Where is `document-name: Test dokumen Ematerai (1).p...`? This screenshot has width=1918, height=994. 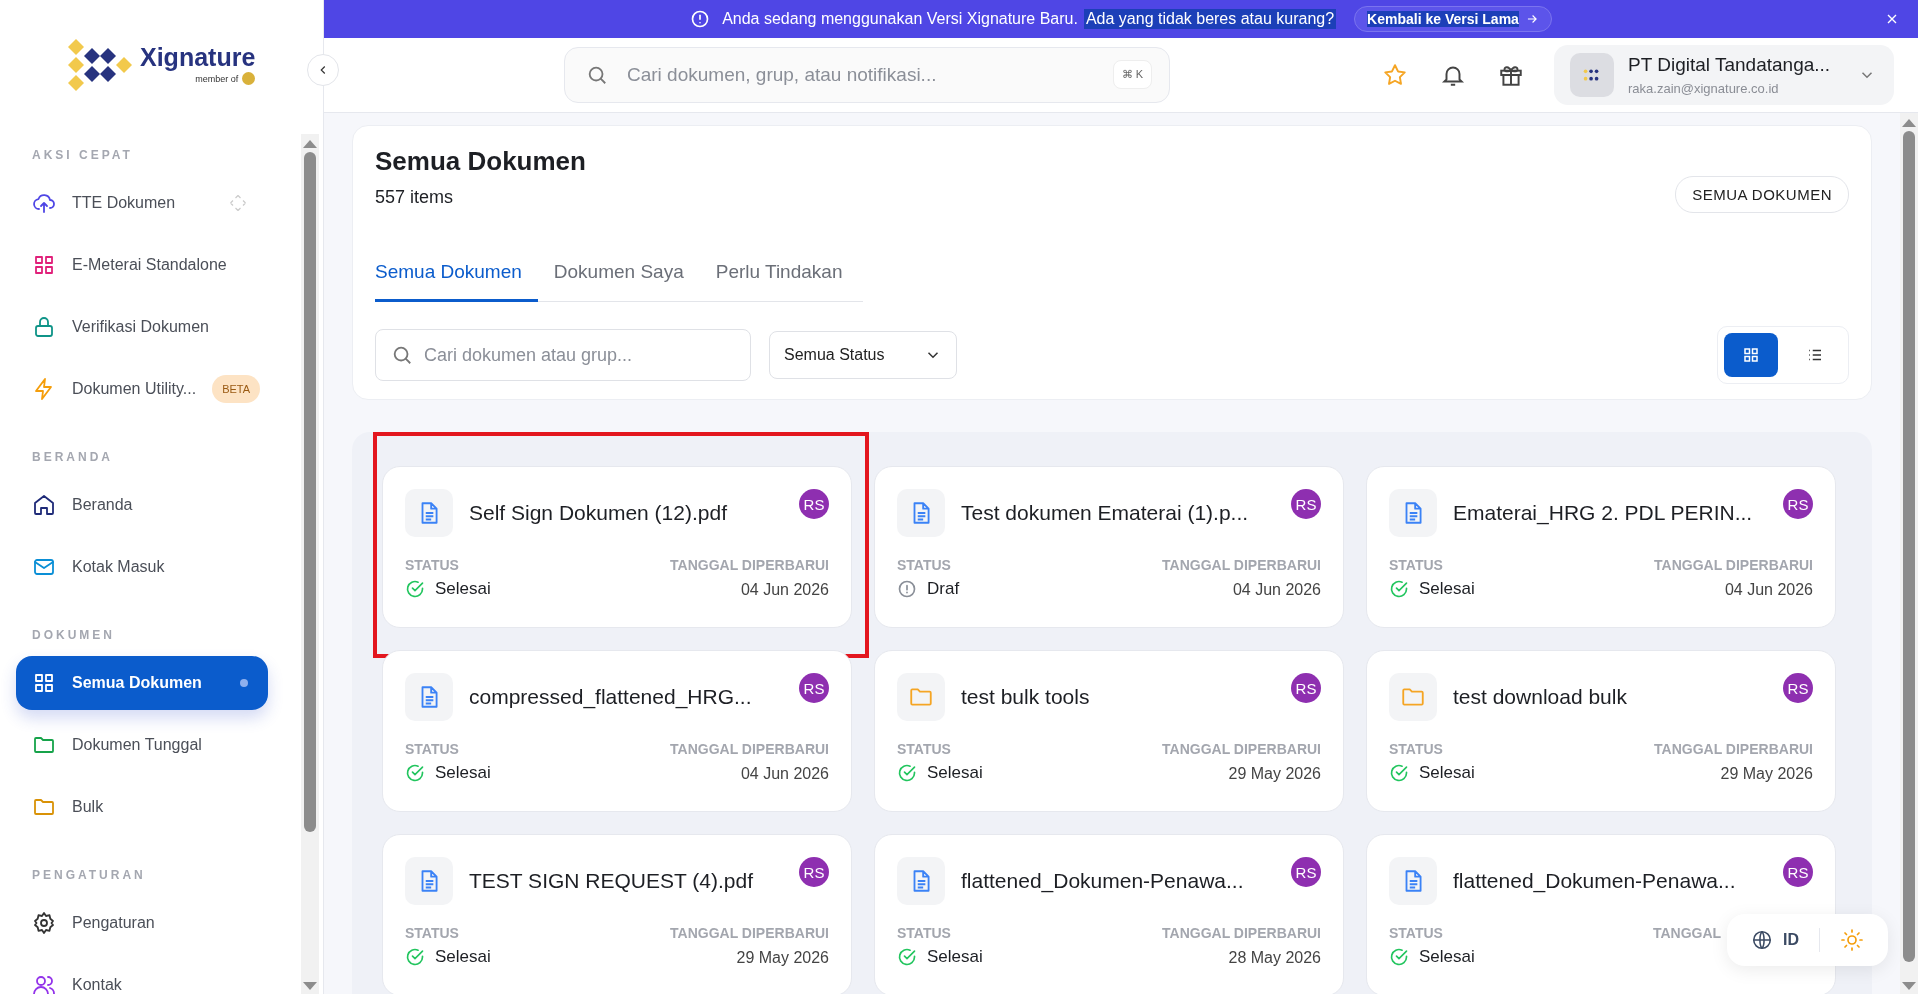
document-name: Test dokumen Ematerai (1).p... is located at coordinates (1105, 513).